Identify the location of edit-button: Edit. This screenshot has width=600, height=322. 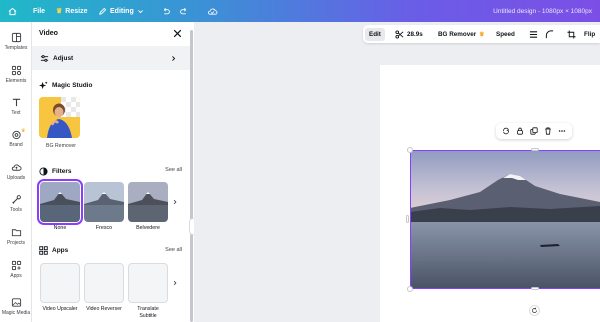
(375, 34).